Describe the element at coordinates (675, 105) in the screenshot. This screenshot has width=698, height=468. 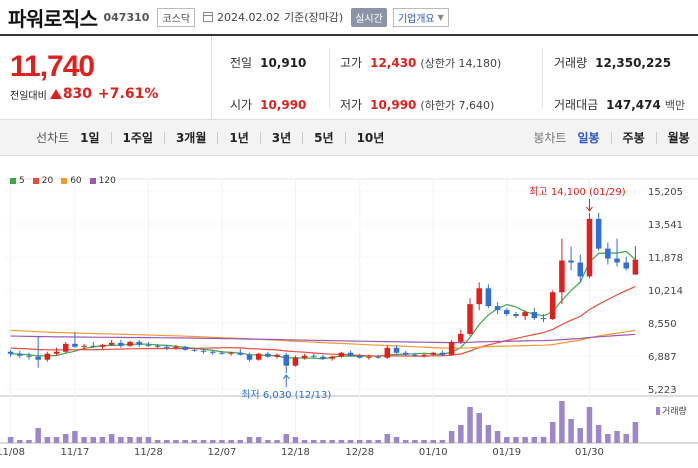
I see `amount-unit: 백만` at that location.